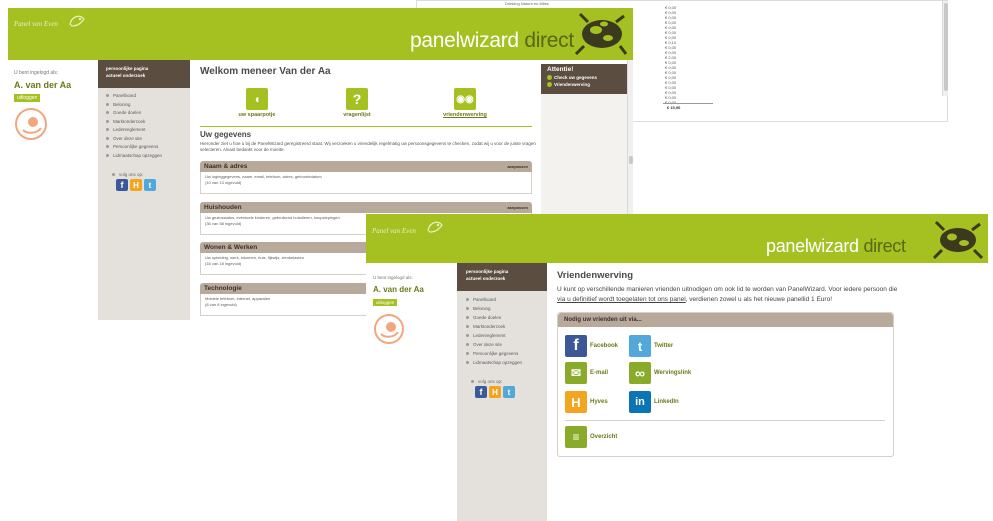 This screenshot has height=521, width=993. What do you see at coordinates (640, 373) in the screenshot?
I see `link-icon: ∞` at bounding box center [640, 373].